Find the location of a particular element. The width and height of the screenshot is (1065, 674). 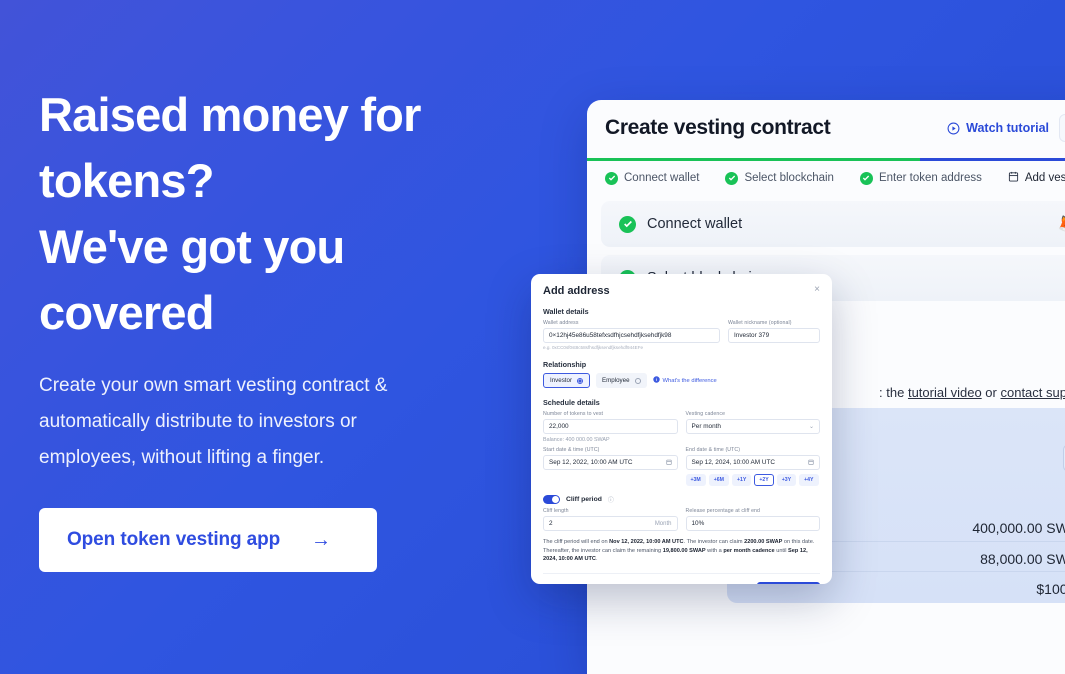

end-date-value: Sep 12, 2024, 10:00 AM UTC is located at coordinates (733, 462).